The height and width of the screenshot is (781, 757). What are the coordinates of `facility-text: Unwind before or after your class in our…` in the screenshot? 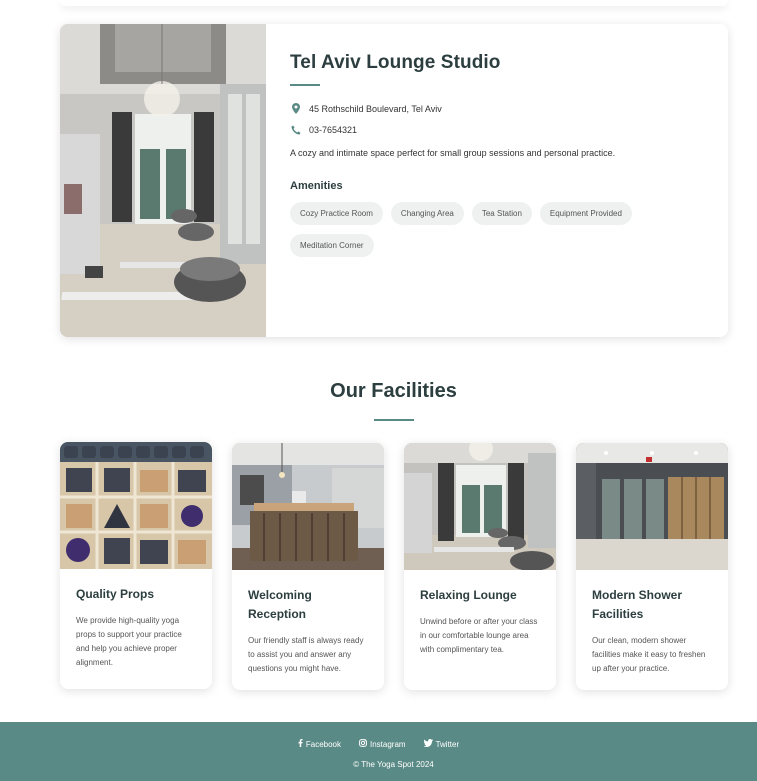 It's located at (479, 635).